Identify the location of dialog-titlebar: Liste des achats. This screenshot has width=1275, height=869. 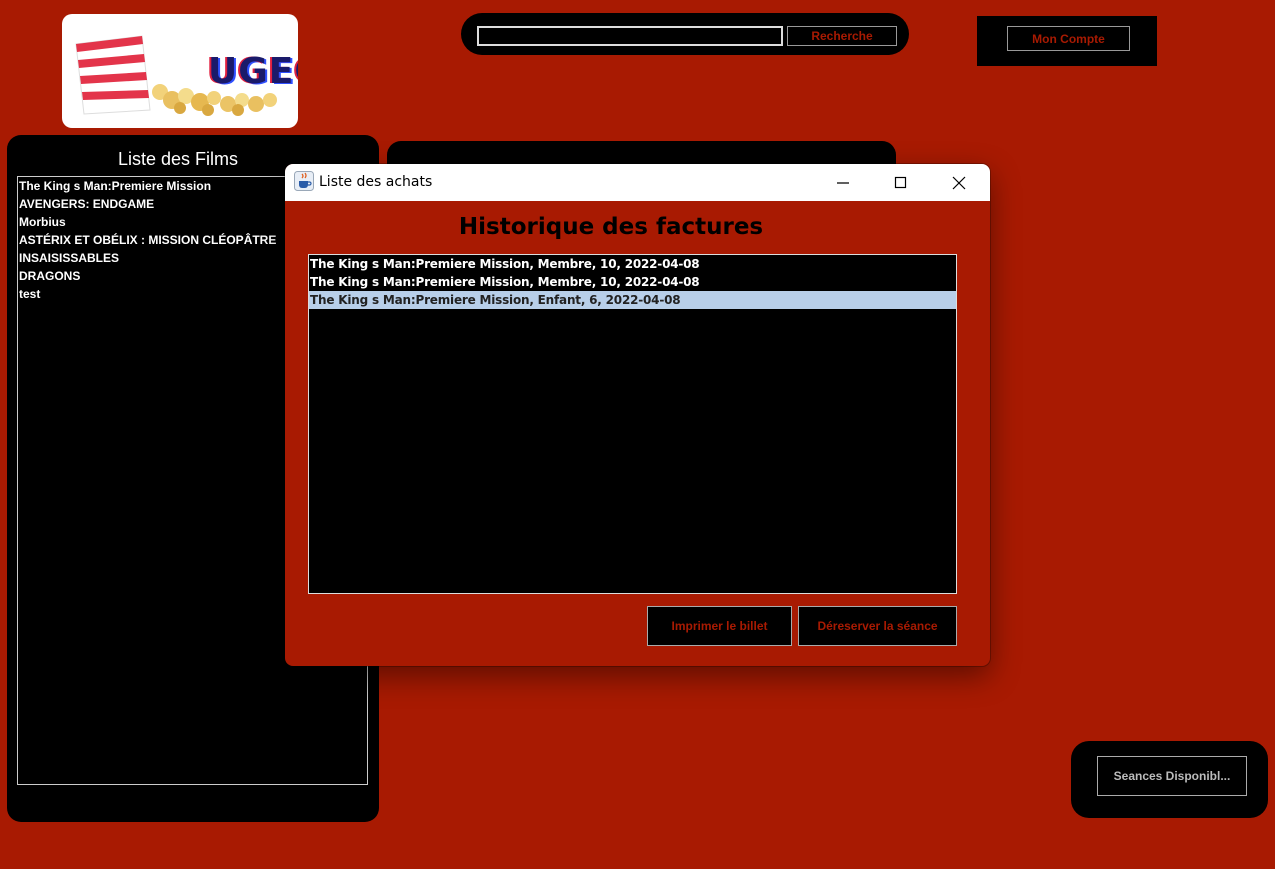
(637, 182).